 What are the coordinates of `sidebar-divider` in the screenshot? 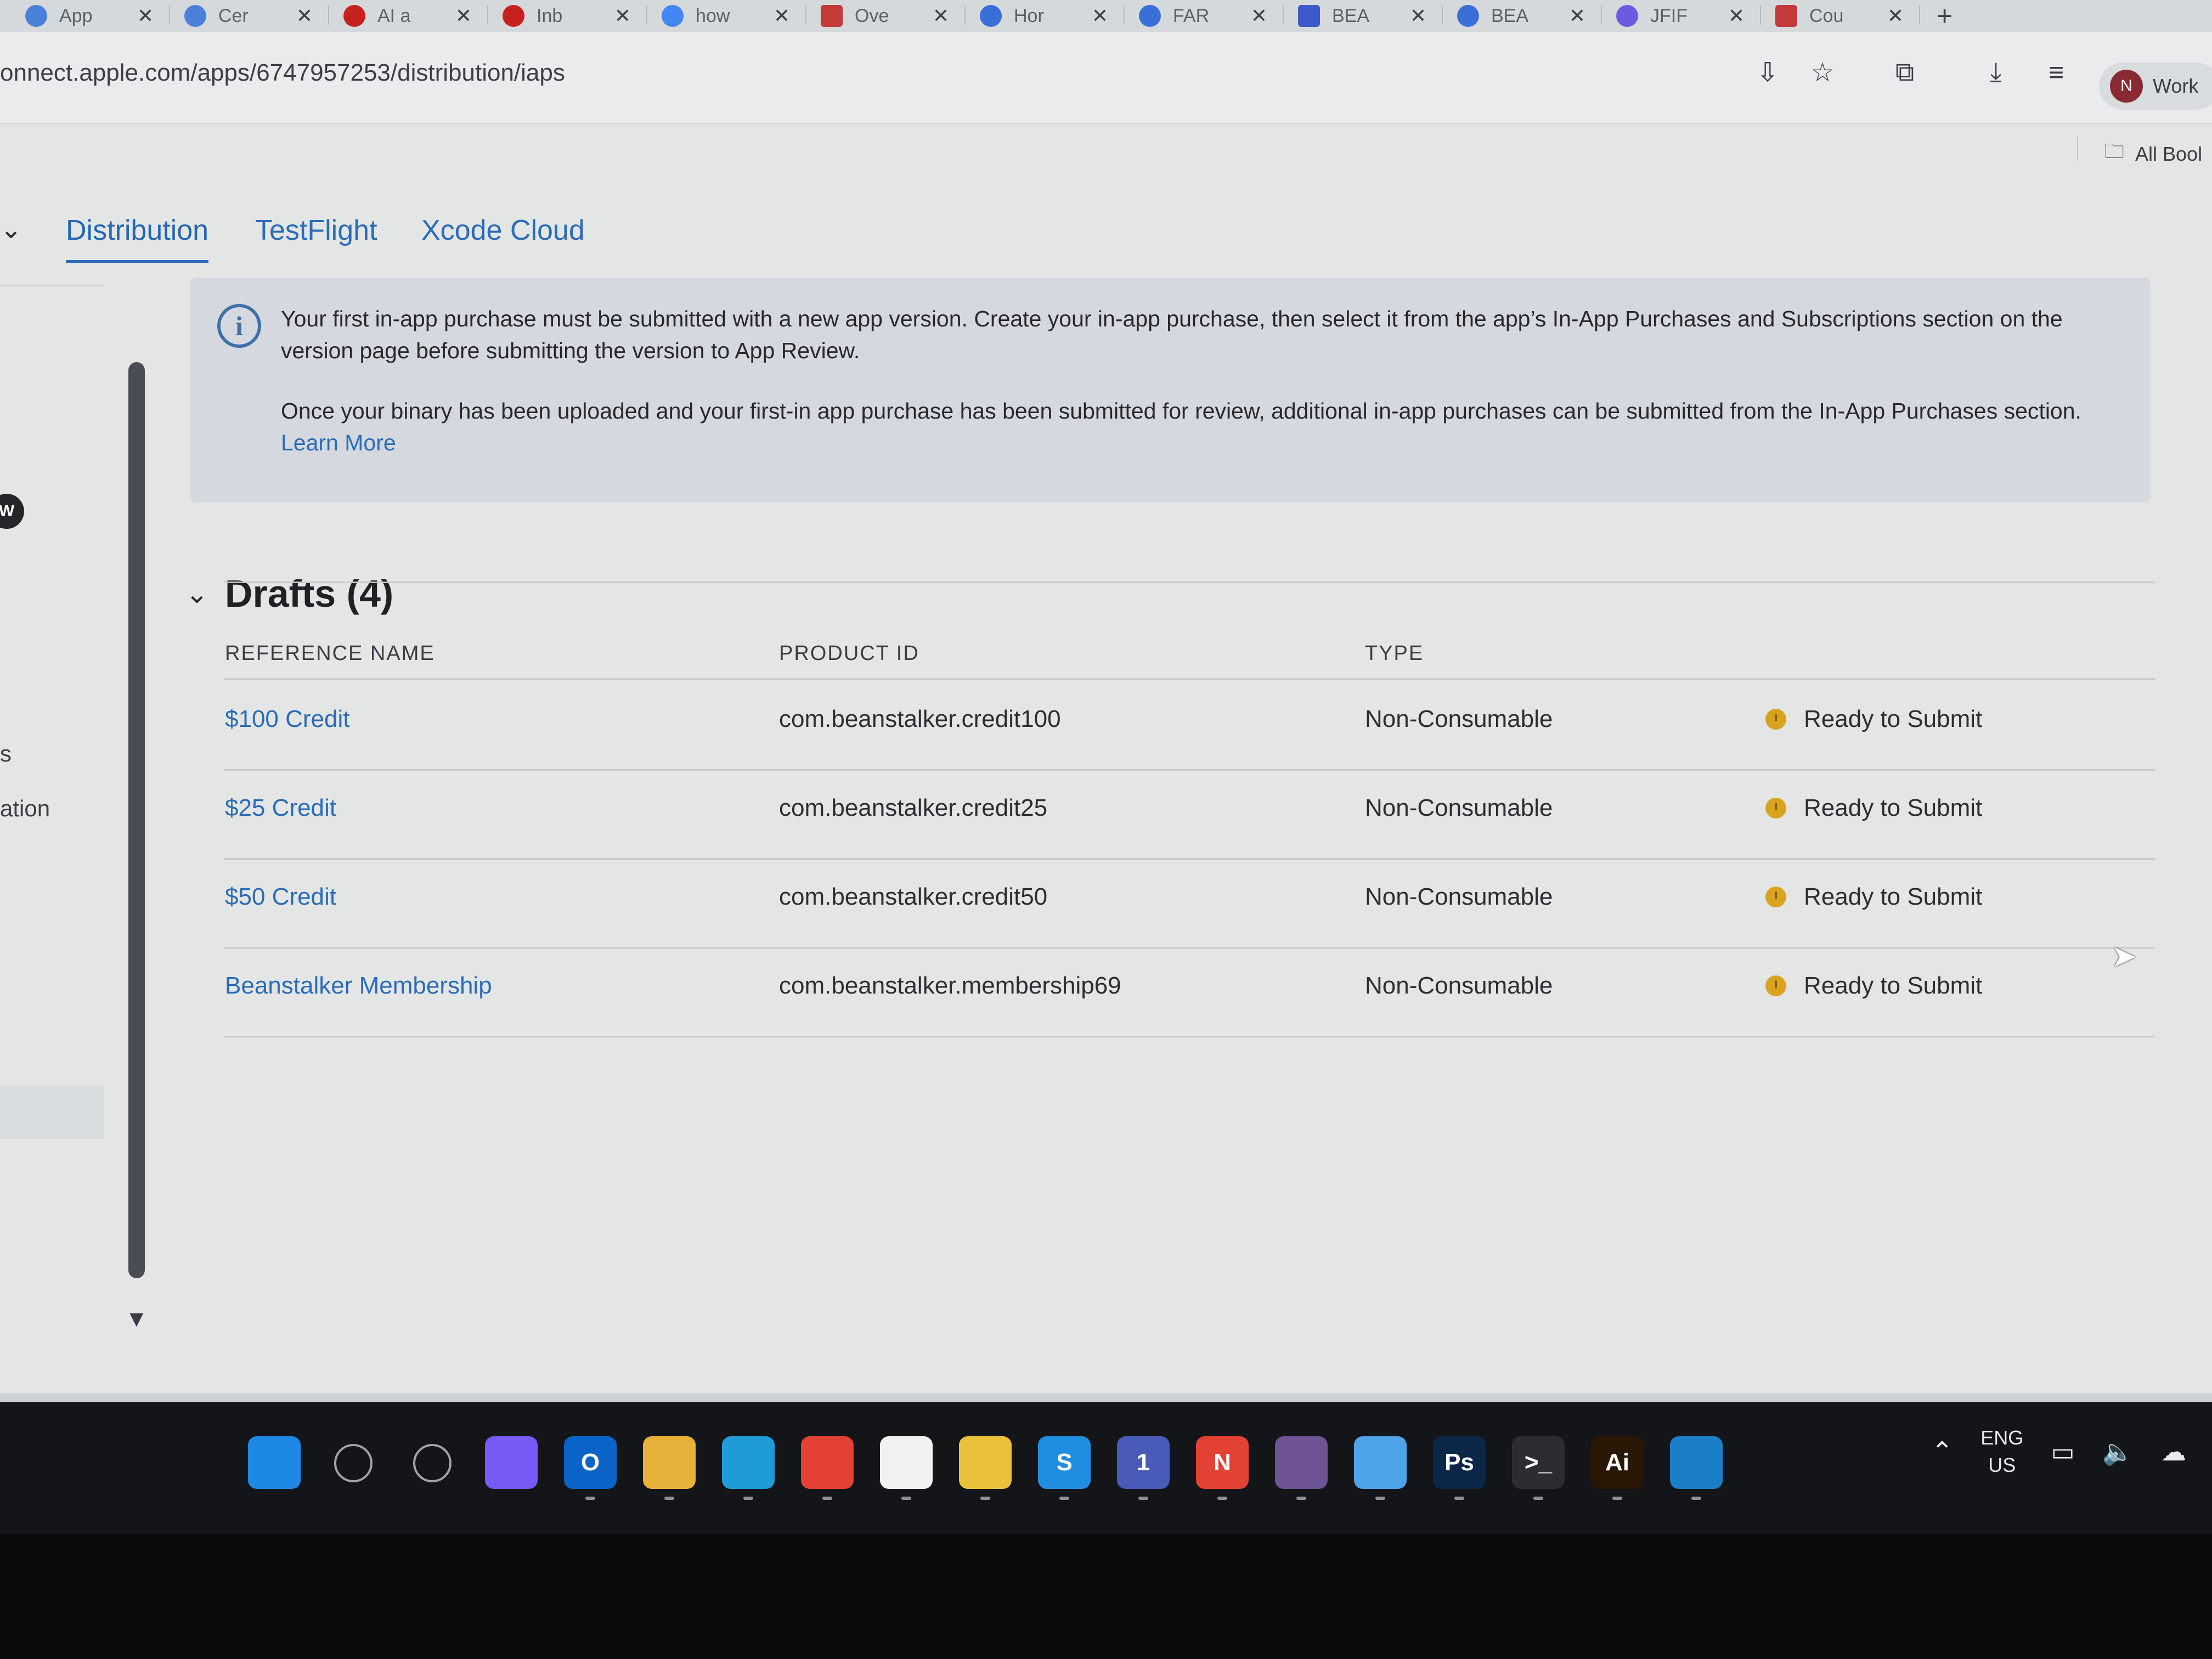 It's located at (52, 285).